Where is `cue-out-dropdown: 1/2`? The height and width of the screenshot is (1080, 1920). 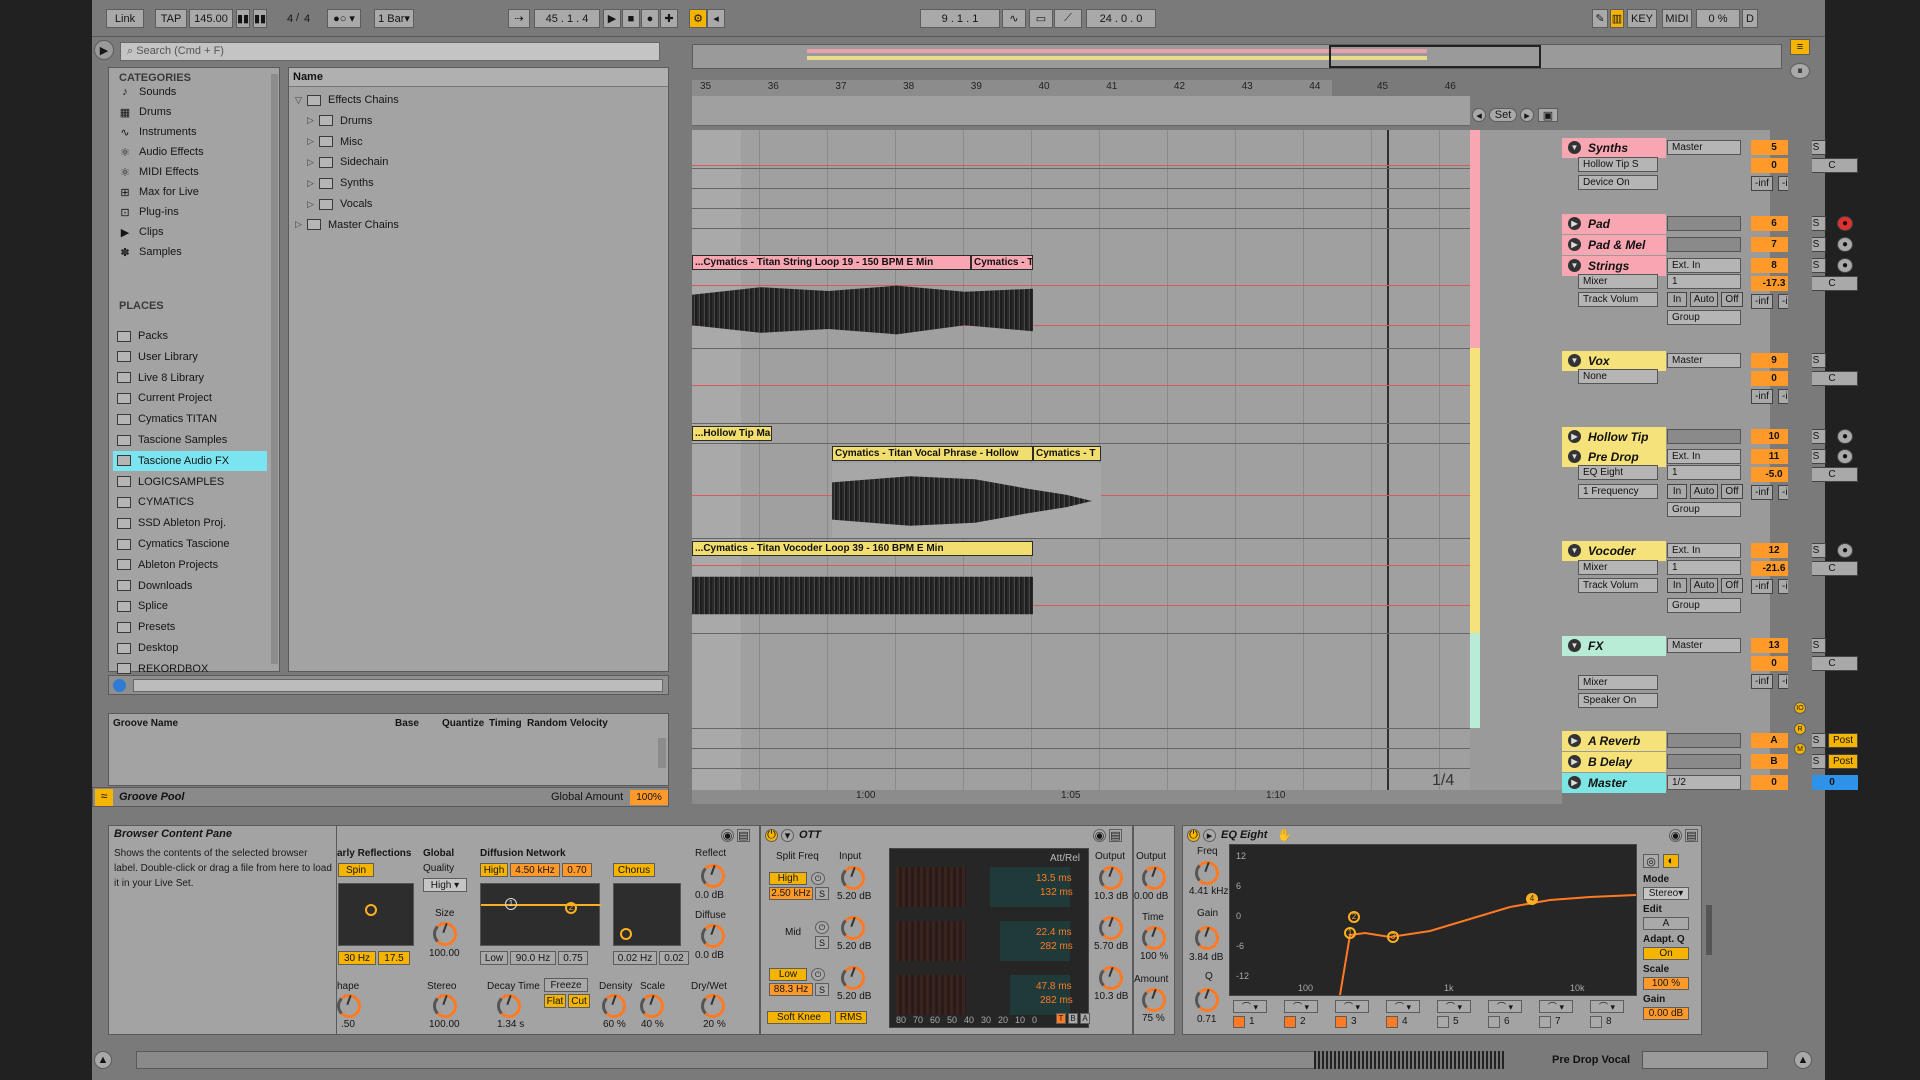
cue-out-dropdown: 1/2 is located at coordinates (1704, 782).